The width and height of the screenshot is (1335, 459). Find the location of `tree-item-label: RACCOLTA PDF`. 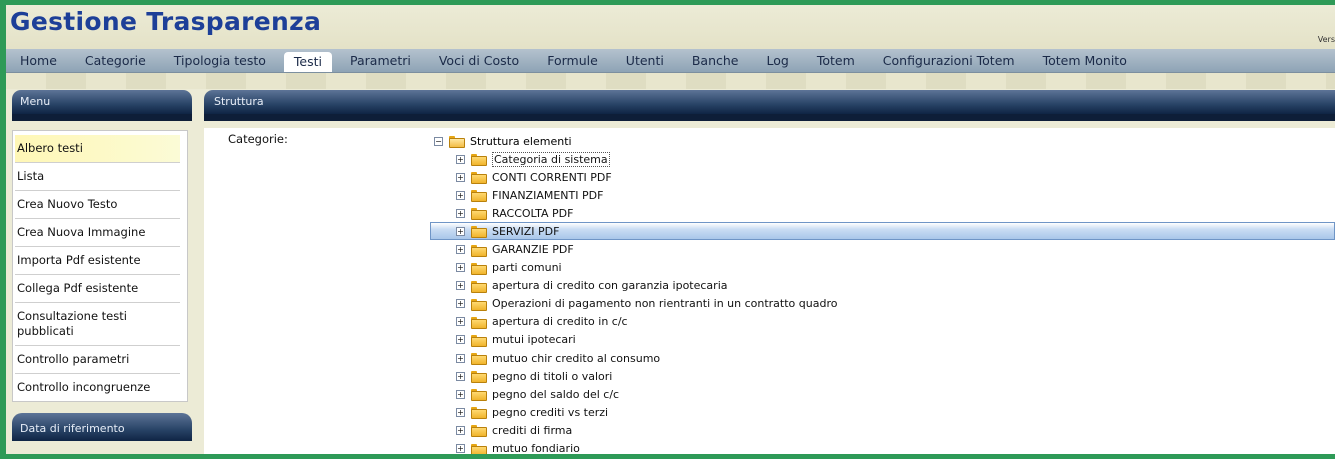

tree-item-label: RACCOLTA PDF is located at coordinates (532, 213).